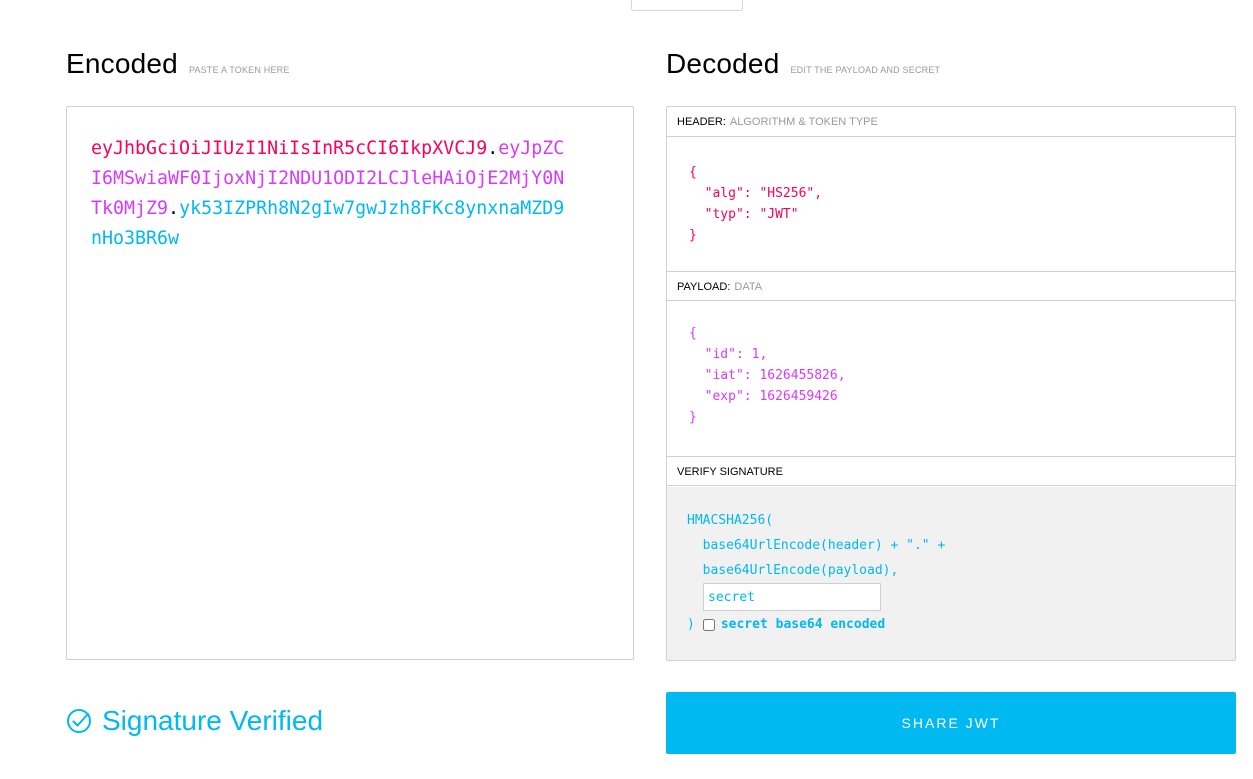 The image size is (1253, 779). I want to click on payload-sublabel: DATA, so click(748, 287).